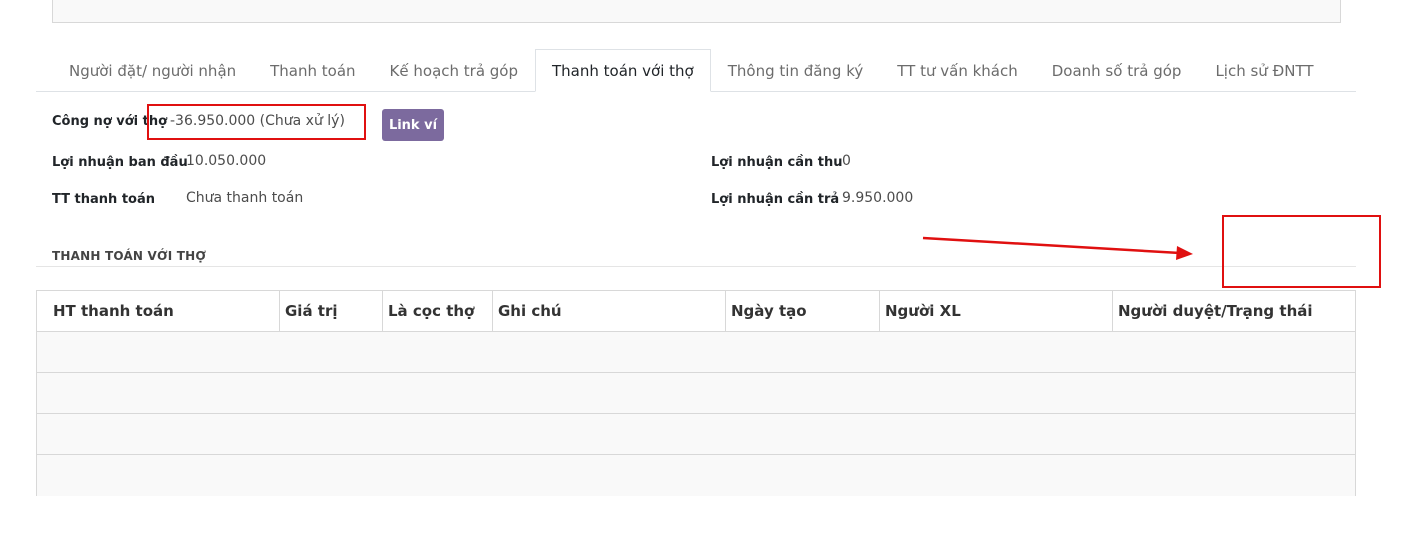  I want to click on link-wallet-button: Link ví, so click(413, 125).